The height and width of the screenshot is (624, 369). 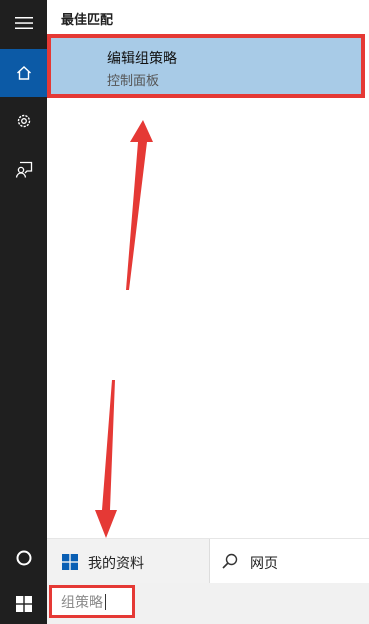 I want to click on search-input-text: 组策略, so click(x=82, y=602).